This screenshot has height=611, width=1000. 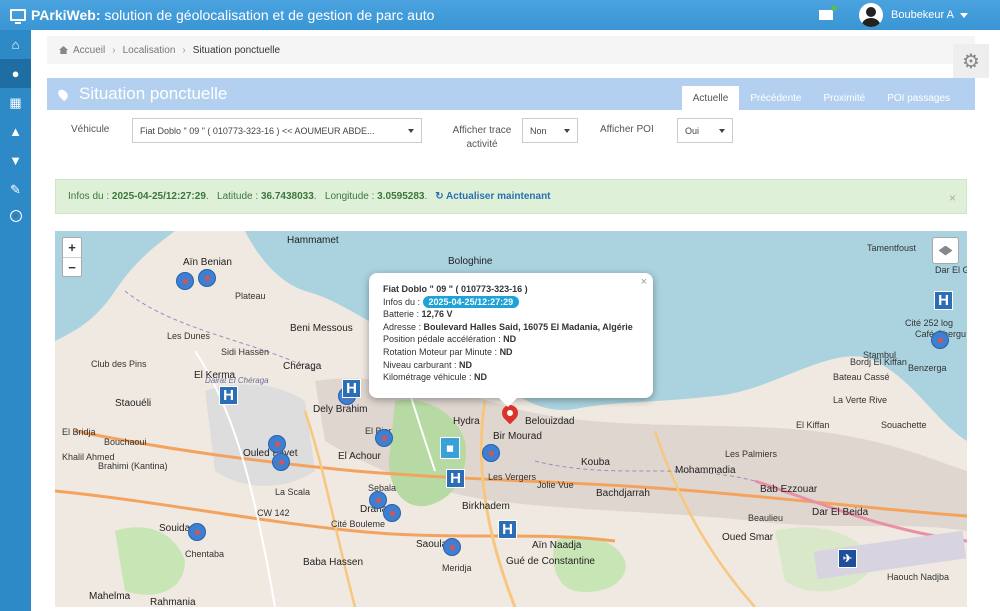 I want to click on map-label: Stambul, so click(x=880, y=355).